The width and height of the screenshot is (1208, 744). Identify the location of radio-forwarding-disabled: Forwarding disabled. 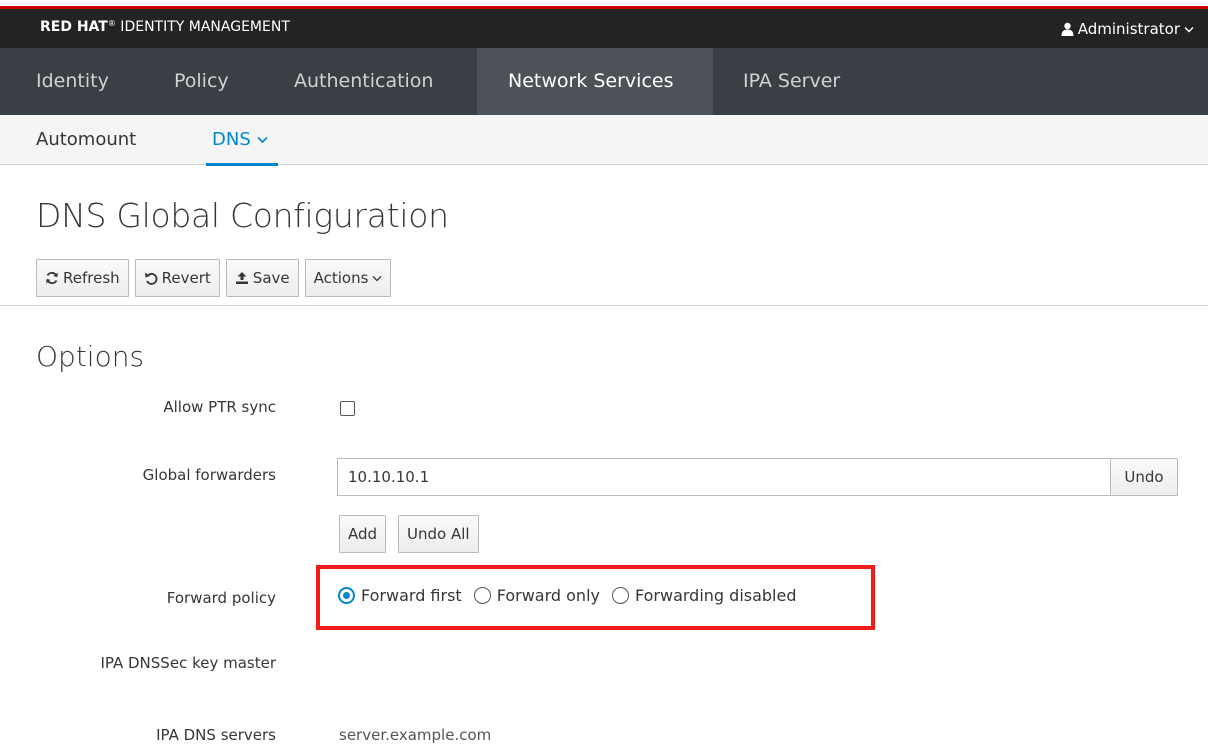
(704, 595).